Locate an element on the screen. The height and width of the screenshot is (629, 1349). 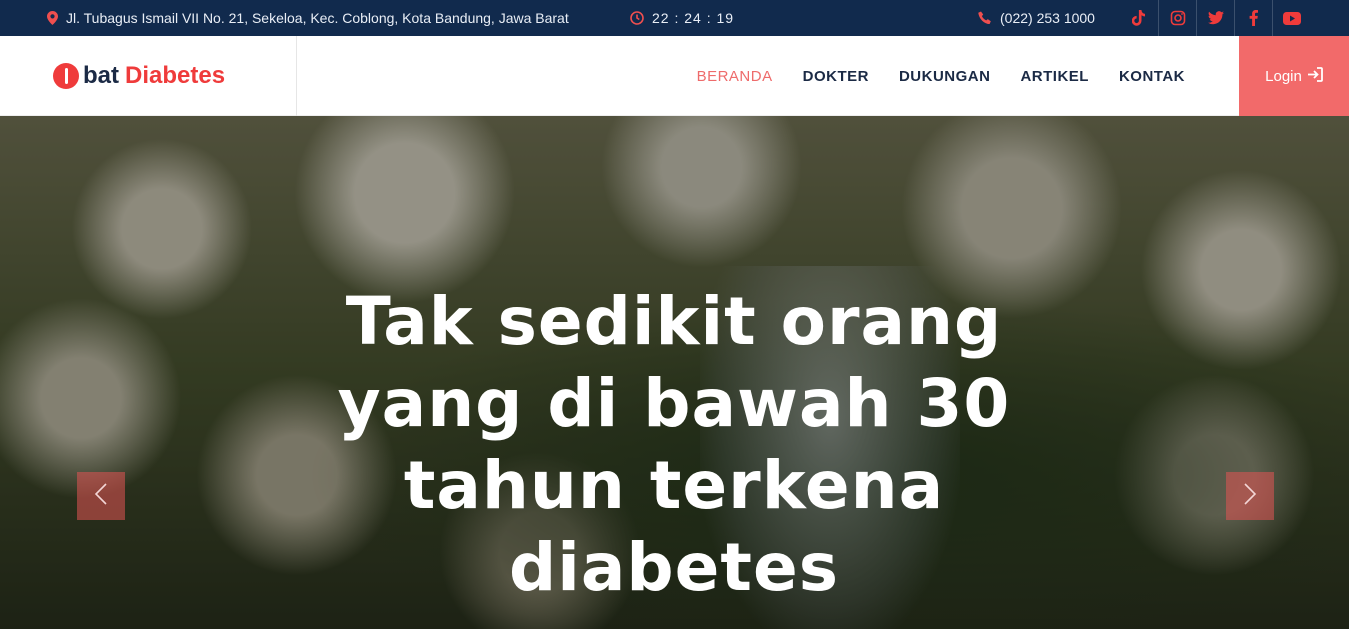
brand-logo: bat Diabetes is located at coordinates (148, 76).